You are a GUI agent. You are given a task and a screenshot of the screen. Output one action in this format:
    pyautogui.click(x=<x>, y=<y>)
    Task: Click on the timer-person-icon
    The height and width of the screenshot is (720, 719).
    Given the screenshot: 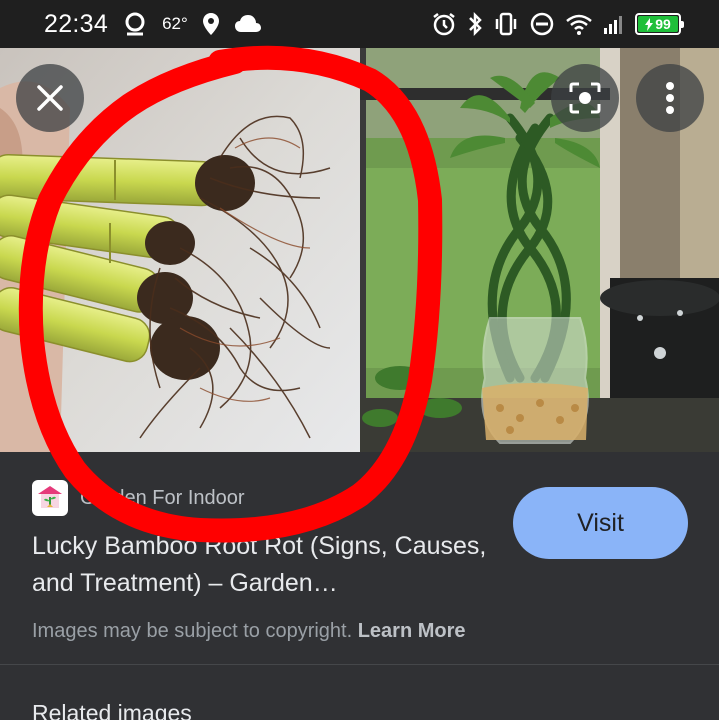 What is the action you would take?
    pyautogui.click(x=135, y=24)
    